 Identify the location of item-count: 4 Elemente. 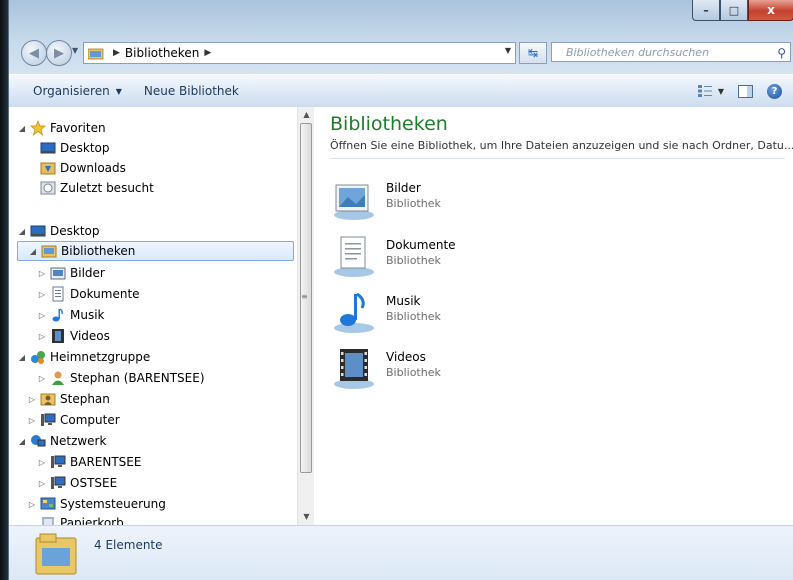
(128, 545).